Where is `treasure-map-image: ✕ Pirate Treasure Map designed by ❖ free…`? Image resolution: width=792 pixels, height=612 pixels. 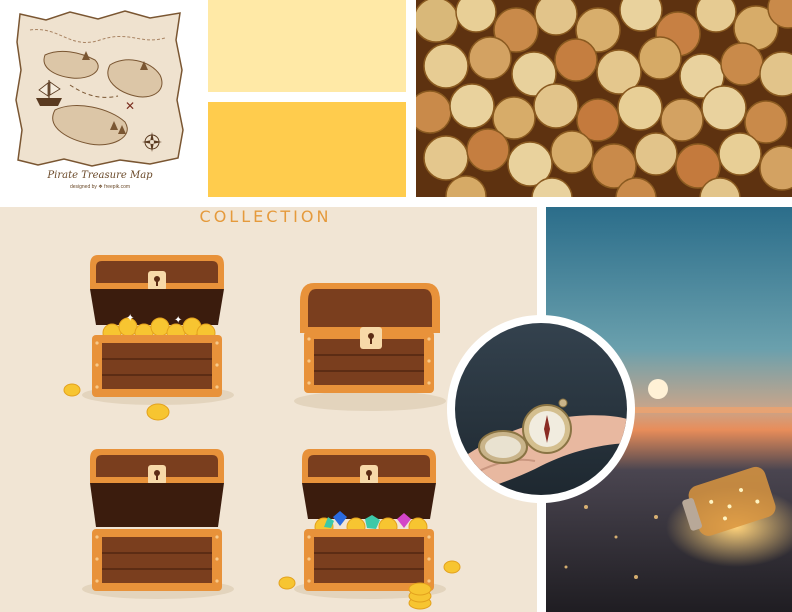
treasure-map-image: ✕ Pirate Treasure Map designed by ❖ free… is located at coordinates (100, 98).